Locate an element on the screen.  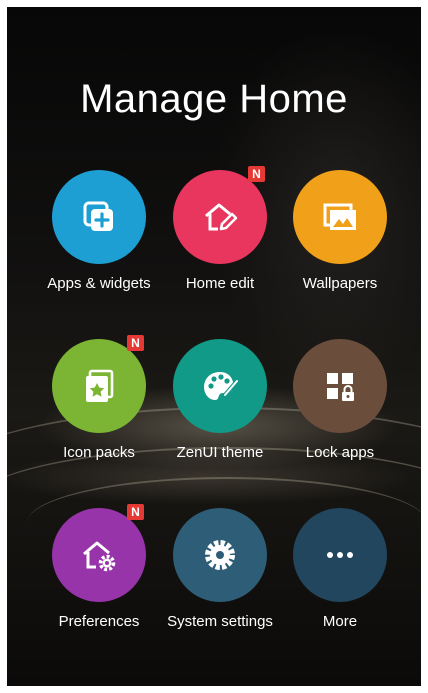
icon-packs-label: Icon packs is located at coordinates (99, 452).